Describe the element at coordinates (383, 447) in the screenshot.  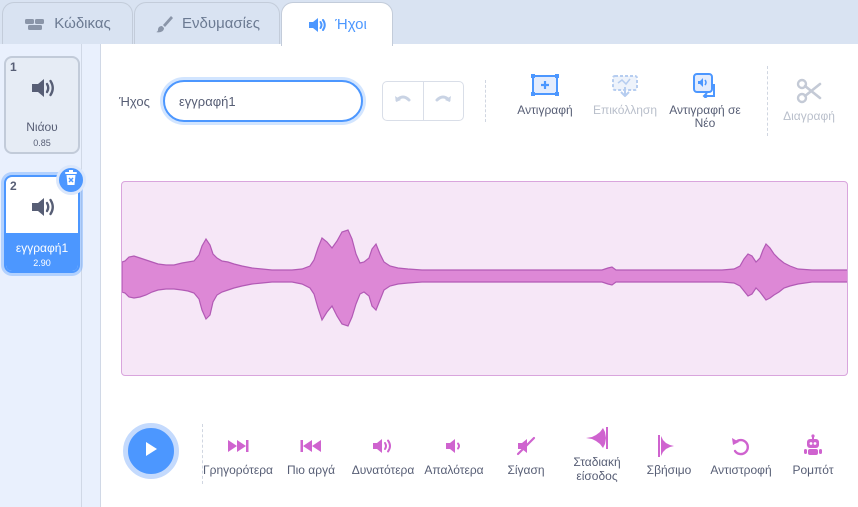
I see `louder-icon` at that location.